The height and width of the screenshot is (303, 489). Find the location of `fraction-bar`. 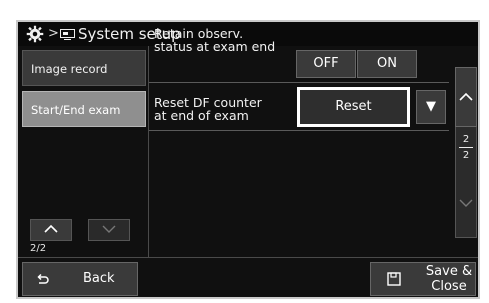

fraction-bar is located at coordinates (466, 147).